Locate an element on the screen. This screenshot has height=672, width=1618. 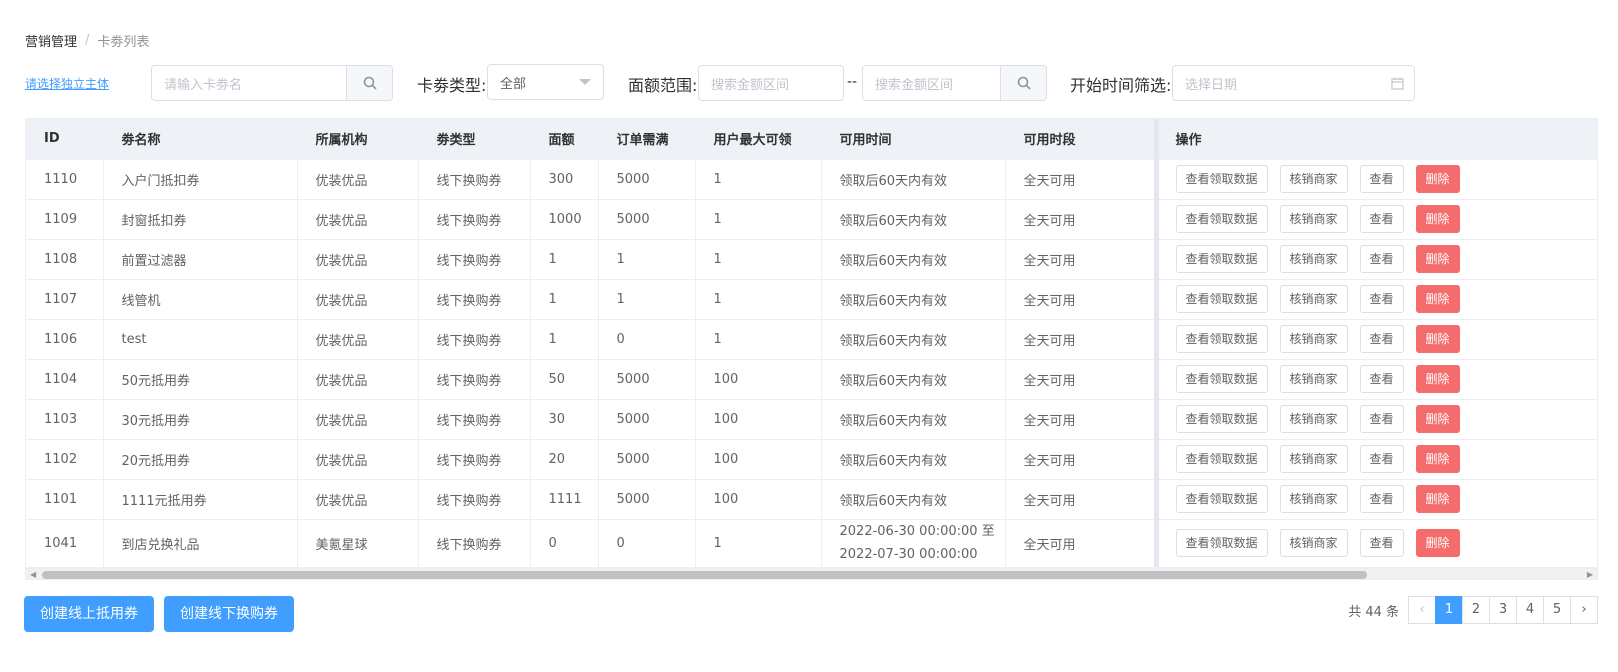
cell-amount: 1000 is located at coordinates (564, 219).